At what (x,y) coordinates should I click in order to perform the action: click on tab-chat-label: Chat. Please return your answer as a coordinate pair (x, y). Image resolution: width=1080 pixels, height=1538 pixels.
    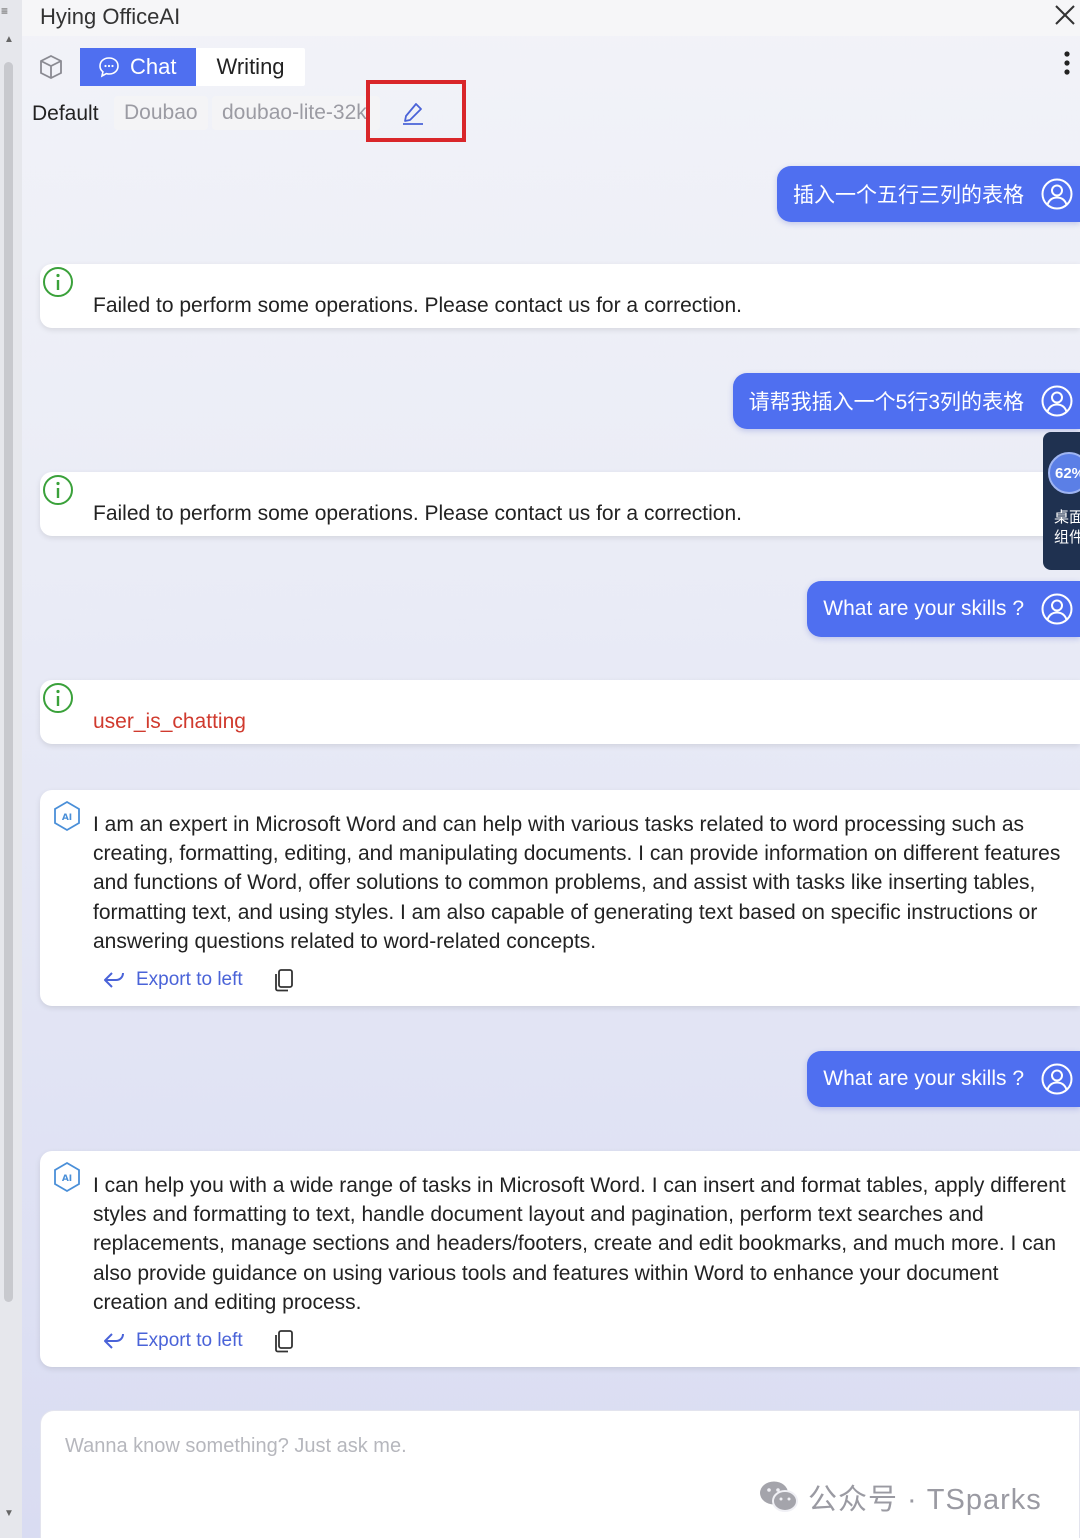
    Looking at the image, I should click on (153, 66).